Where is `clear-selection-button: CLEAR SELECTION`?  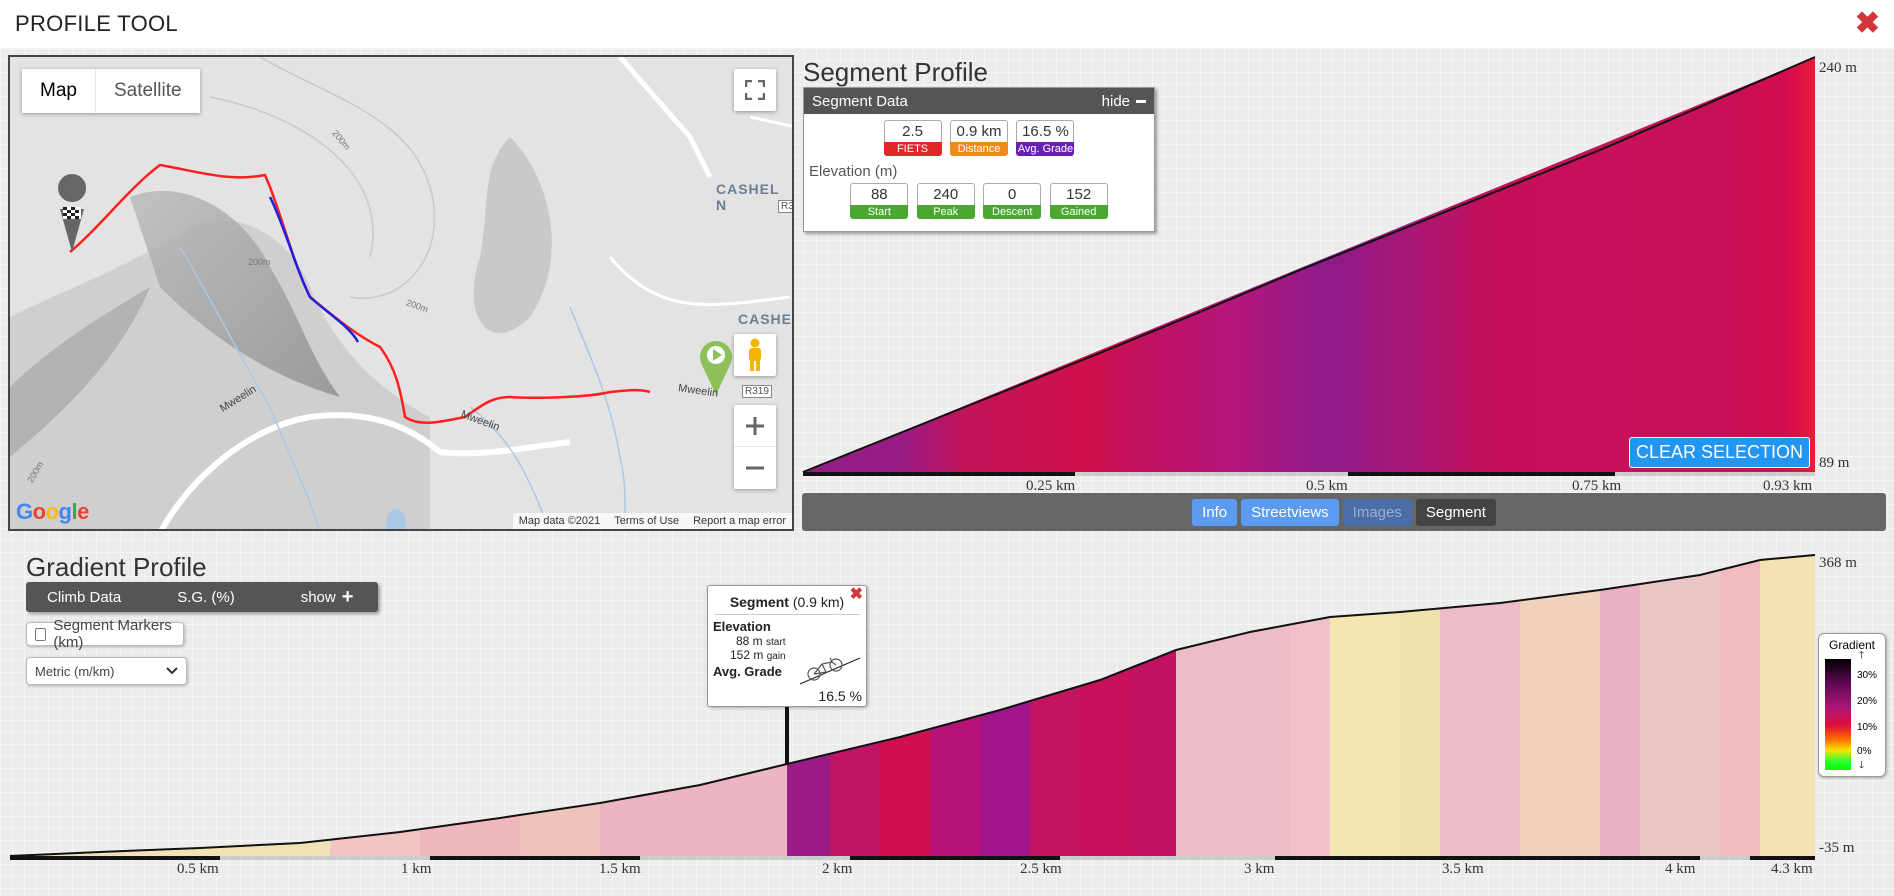 clear-selection-button: CLEAR SELECTION is located at coordinates (1720, 452).